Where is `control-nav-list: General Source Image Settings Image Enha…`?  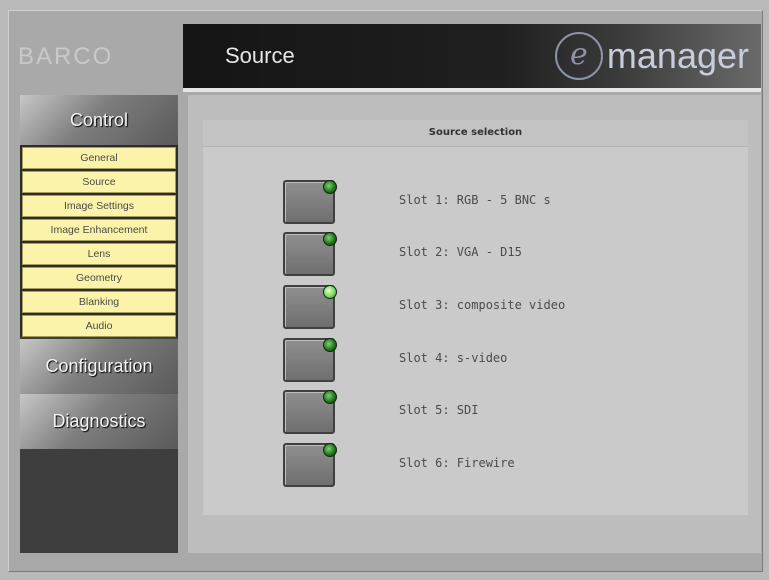
control-nav-list: General Source Image Settings Image Enha… is located at coordinates (99, 241).